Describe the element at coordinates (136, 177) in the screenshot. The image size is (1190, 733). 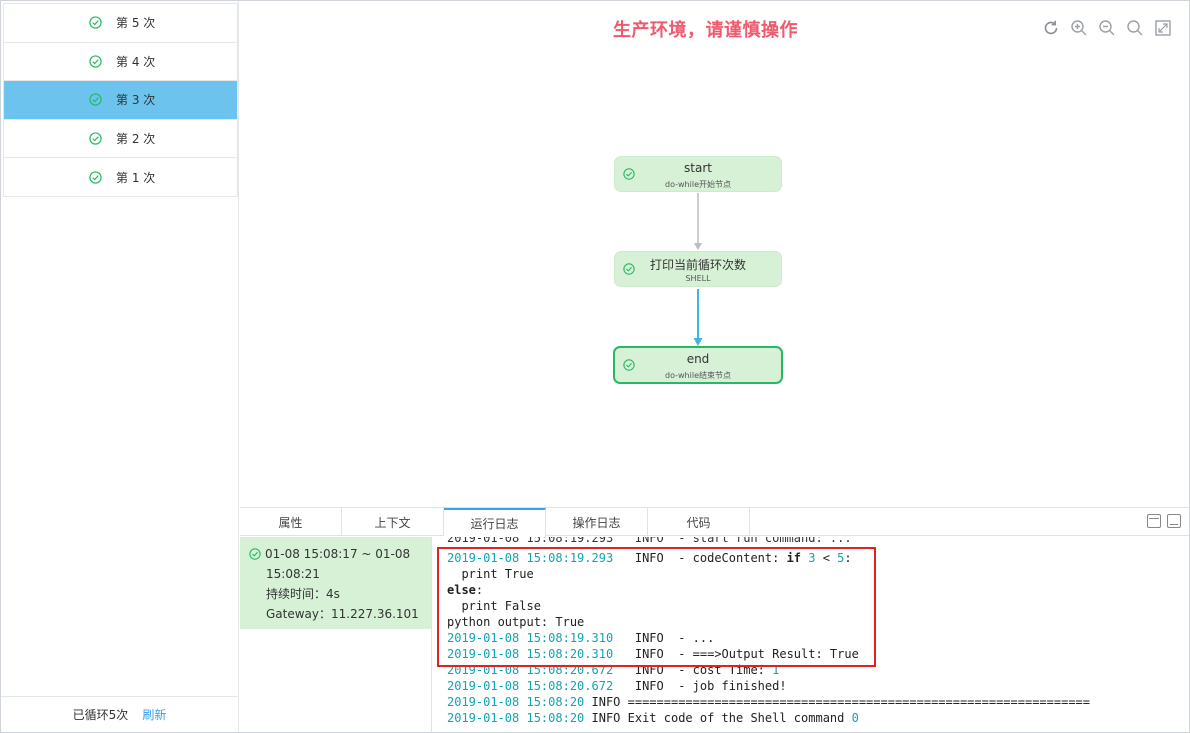
I see `iteration-label: 第 1 次` at that location.